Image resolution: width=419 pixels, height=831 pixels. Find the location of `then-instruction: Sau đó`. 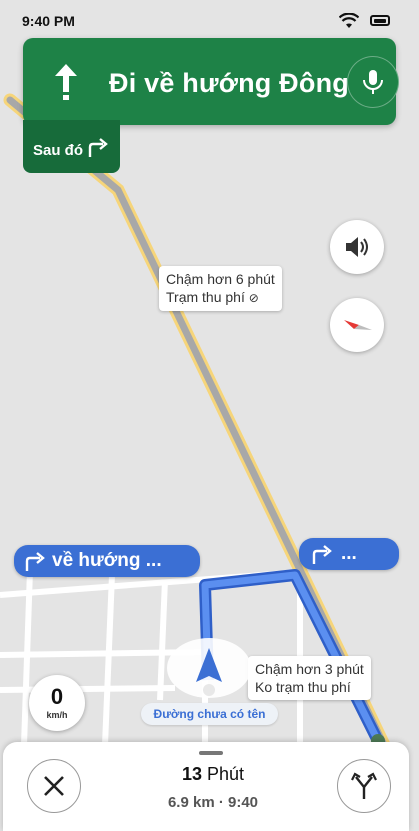

then-instruction: Sau đó is located at coordinates (71, 146).